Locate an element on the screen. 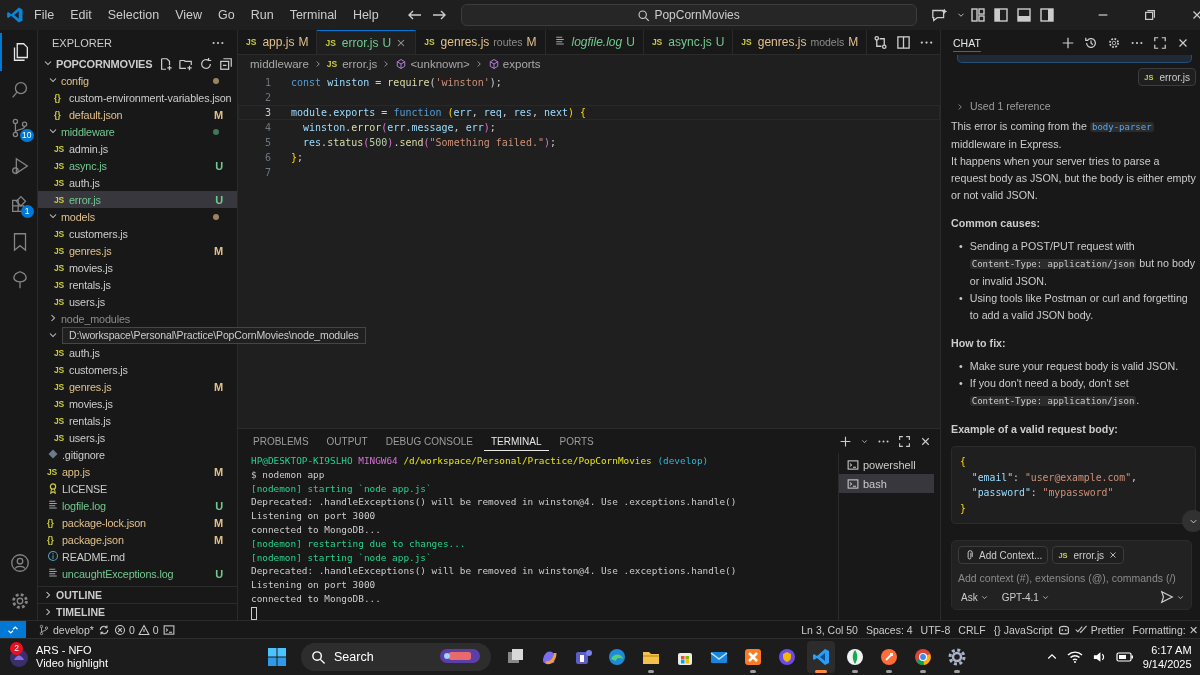 The height and width of the screenshot is (675, 1200). section-header: OUTLINE is located at coordinates (137, 594).